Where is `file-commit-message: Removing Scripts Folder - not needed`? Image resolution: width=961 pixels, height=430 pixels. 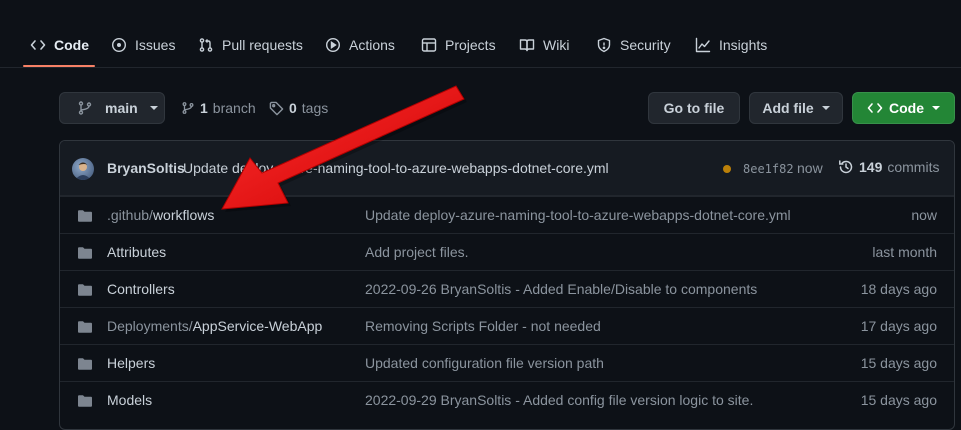
file-commit-message: Removing Scripts Folder - not needed is located at coordinates (483, 326).